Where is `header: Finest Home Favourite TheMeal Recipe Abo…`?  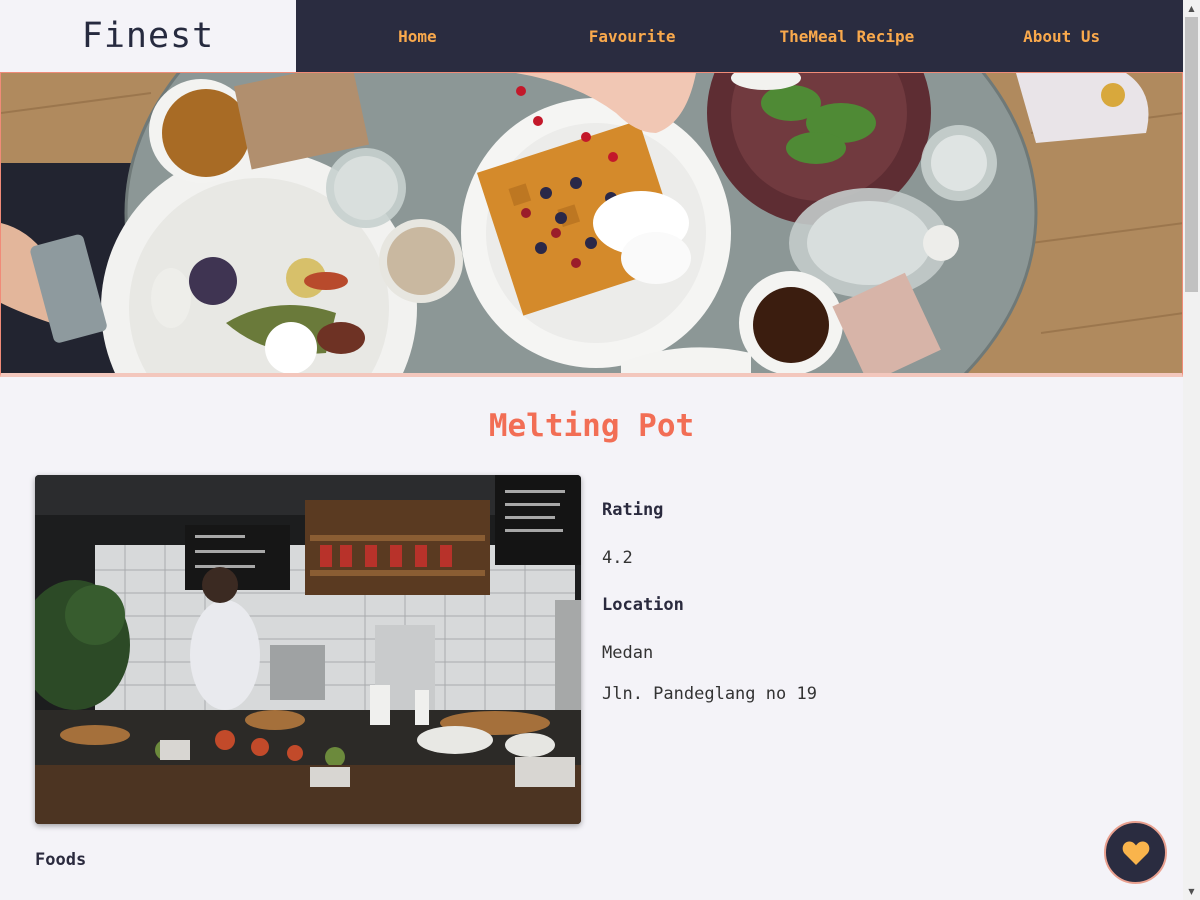
header: Finest Home Favourite TheMeal Recipe Abo… is located at coordinates (591, 36).